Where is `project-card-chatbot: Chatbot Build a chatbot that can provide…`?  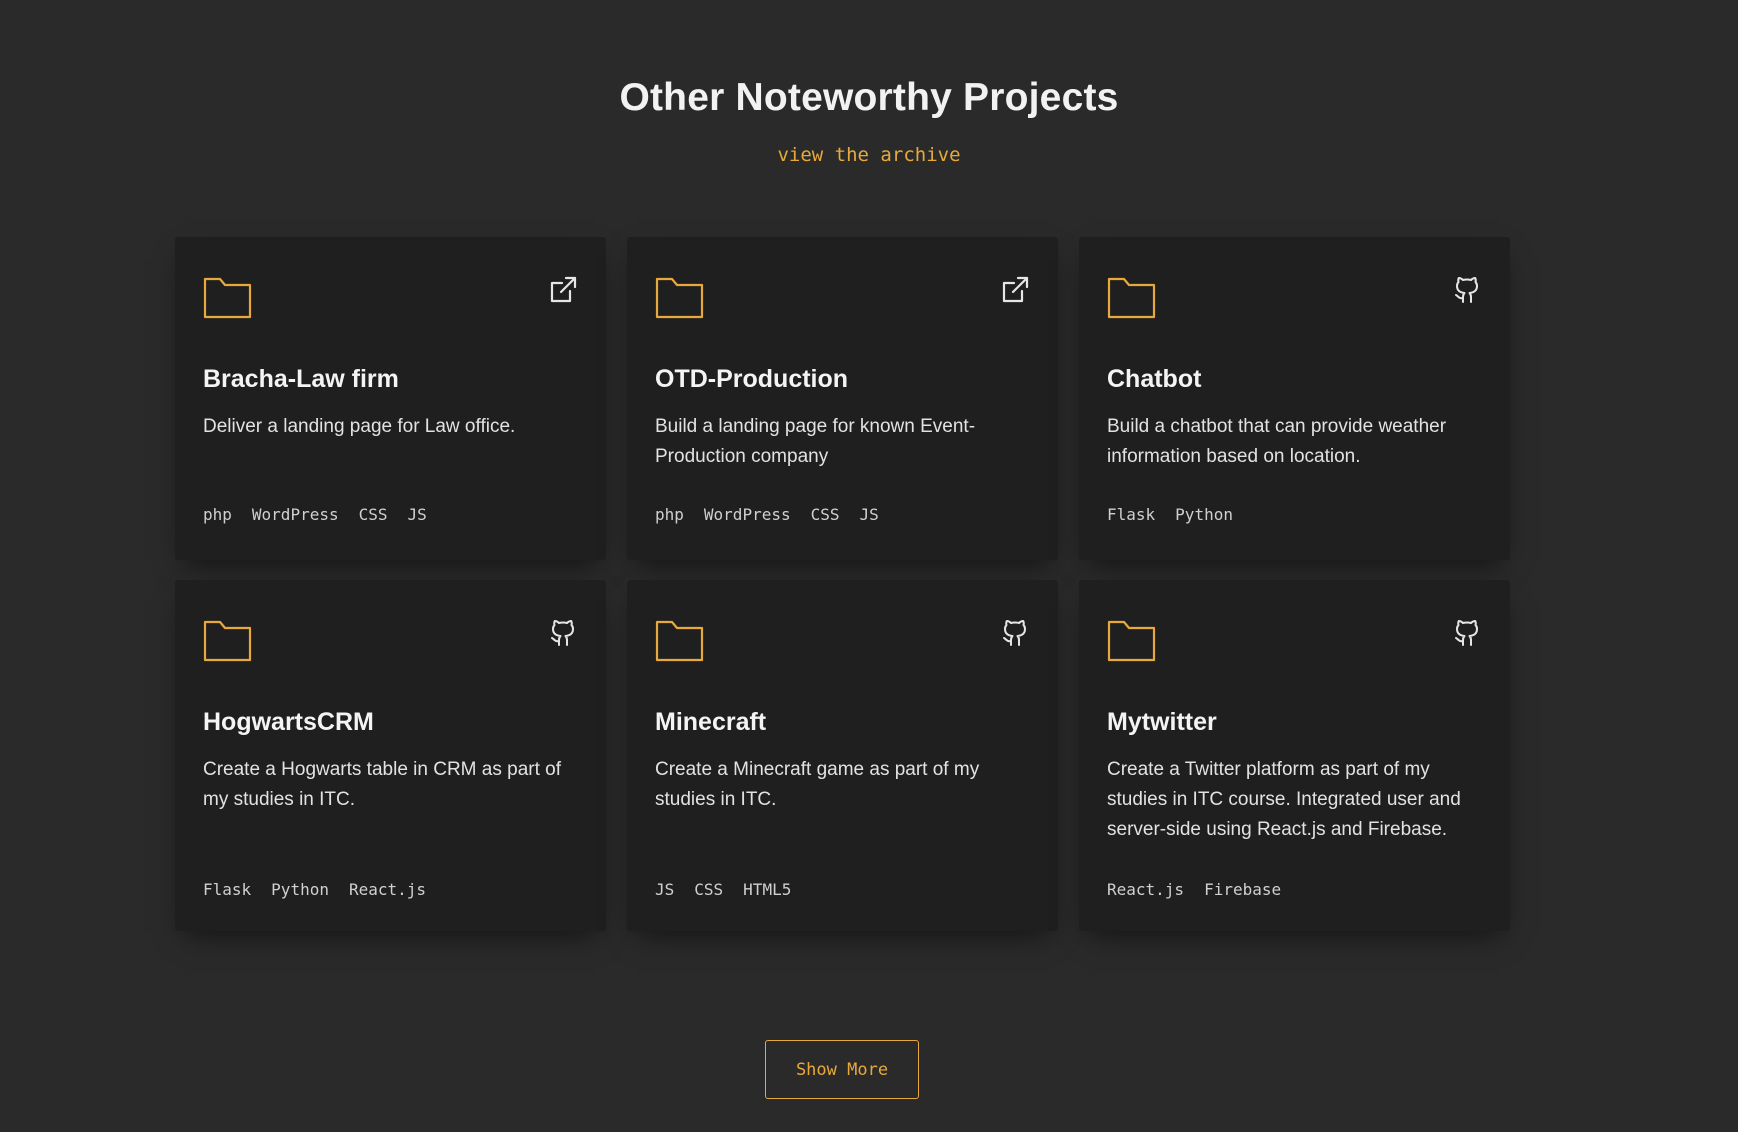
project-card-chatbot: Chatbot Build a chatbot that can provide… is located at coordinates (1294, 398).